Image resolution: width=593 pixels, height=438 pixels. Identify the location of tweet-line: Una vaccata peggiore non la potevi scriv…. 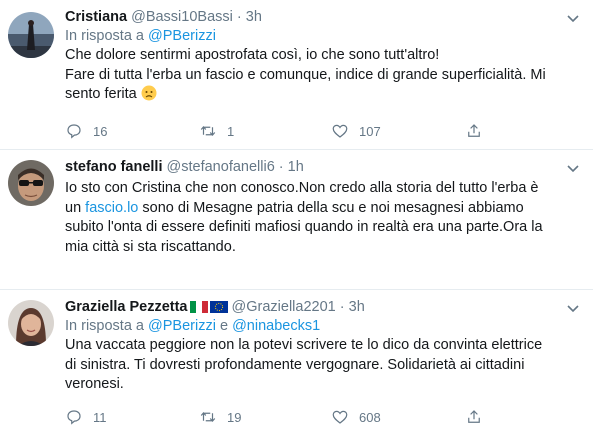
(304, 345).